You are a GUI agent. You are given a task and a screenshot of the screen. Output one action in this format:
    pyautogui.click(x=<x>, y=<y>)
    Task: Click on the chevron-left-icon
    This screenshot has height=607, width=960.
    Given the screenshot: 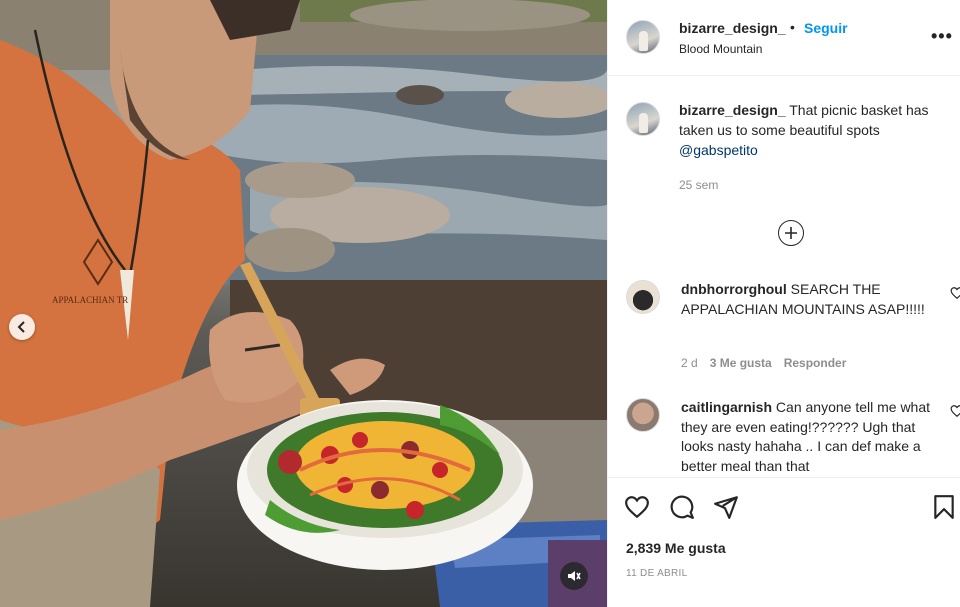 What is the action you would take?
    pyautogui.click(x=21, y=327)
    